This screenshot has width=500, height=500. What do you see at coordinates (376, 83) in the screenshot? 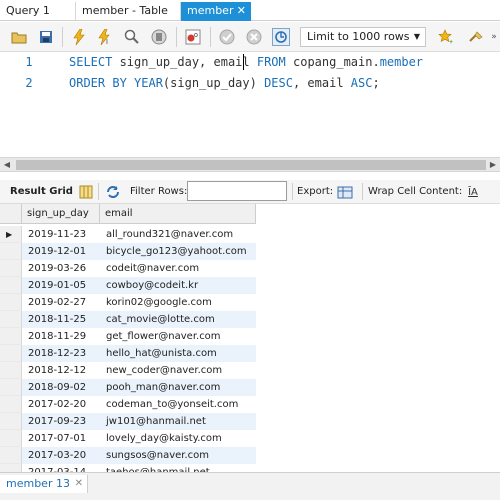
I see `punctuation: ;` at bounding box center [376, 83].